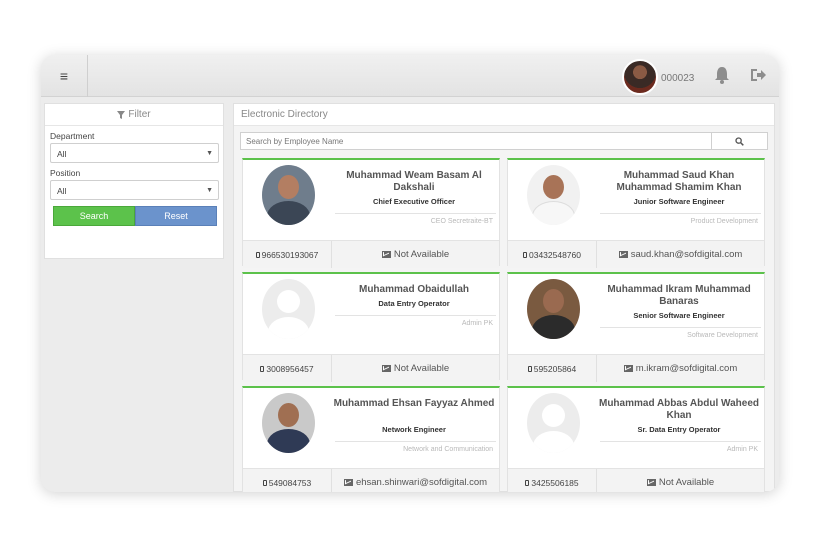 This screenshot has height=547, width=820. I want to click on filter-icon, so click(121, 114).